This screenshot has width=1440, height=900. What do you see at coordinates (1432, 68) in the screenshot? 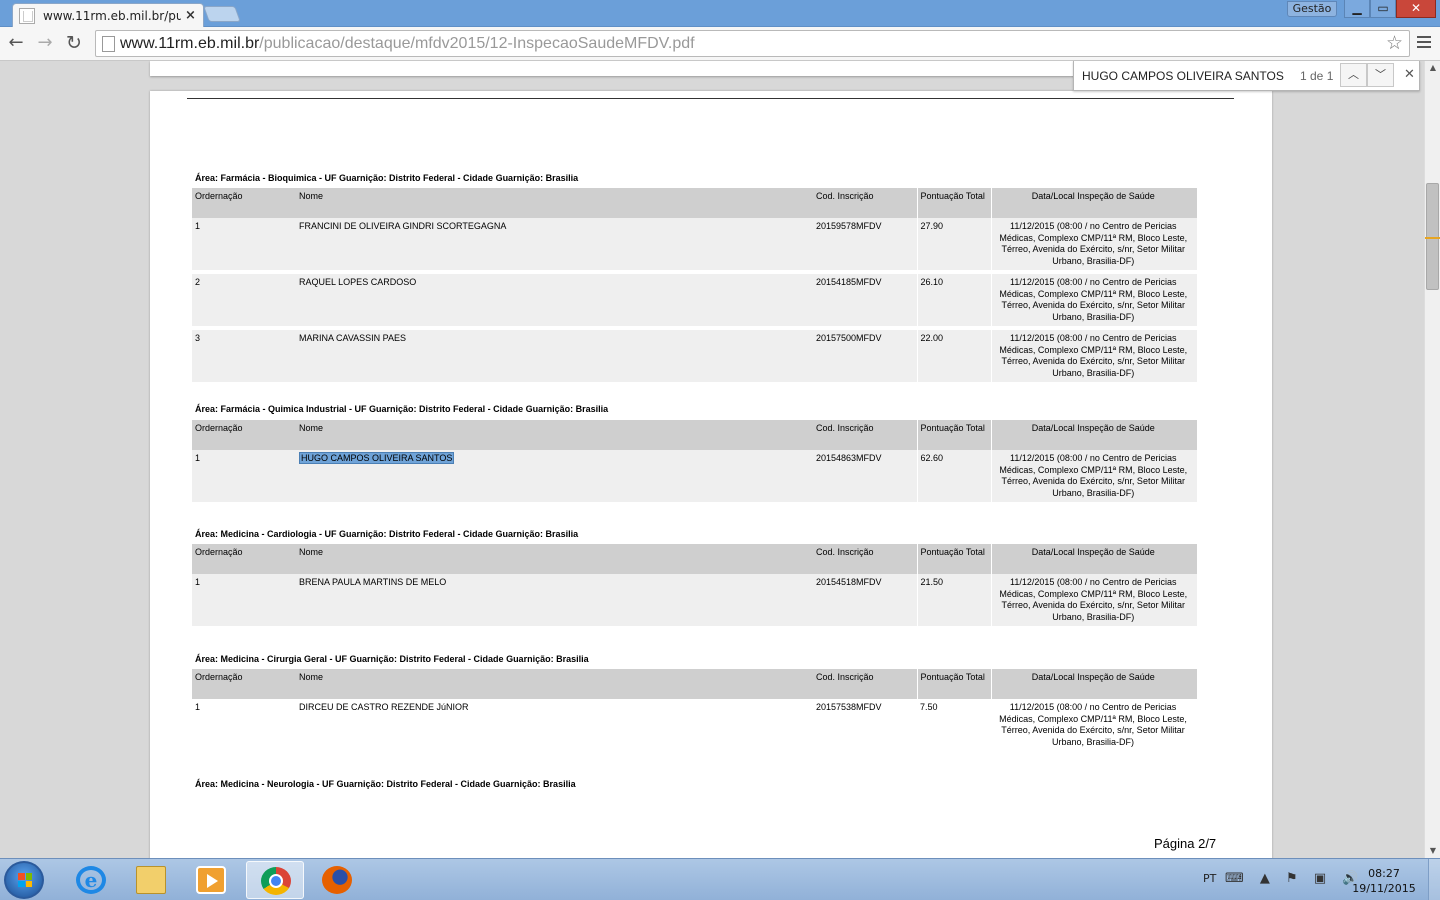
I see `scroll-up-arrow-icon: ▲` at bounding box center [1432, 68].